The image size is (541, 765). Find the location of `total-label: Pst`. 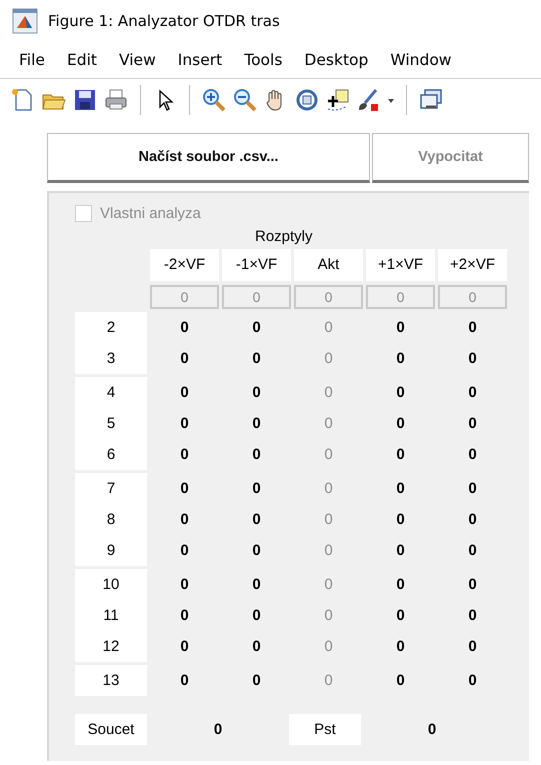

total-label: Pst is located at coordinates (325, 729).